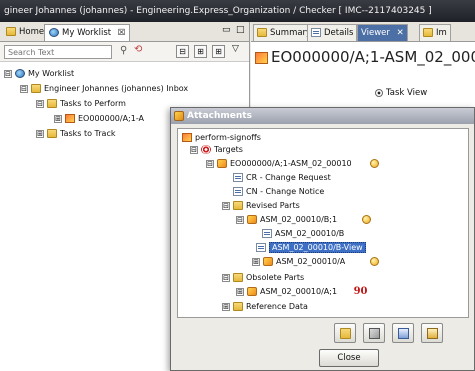 The height and width of the screenshot is (371, 475). What do you see at coordinates (267, 233) in the screenshot?
I see `bom-icon` at bounding box center [267, 233].